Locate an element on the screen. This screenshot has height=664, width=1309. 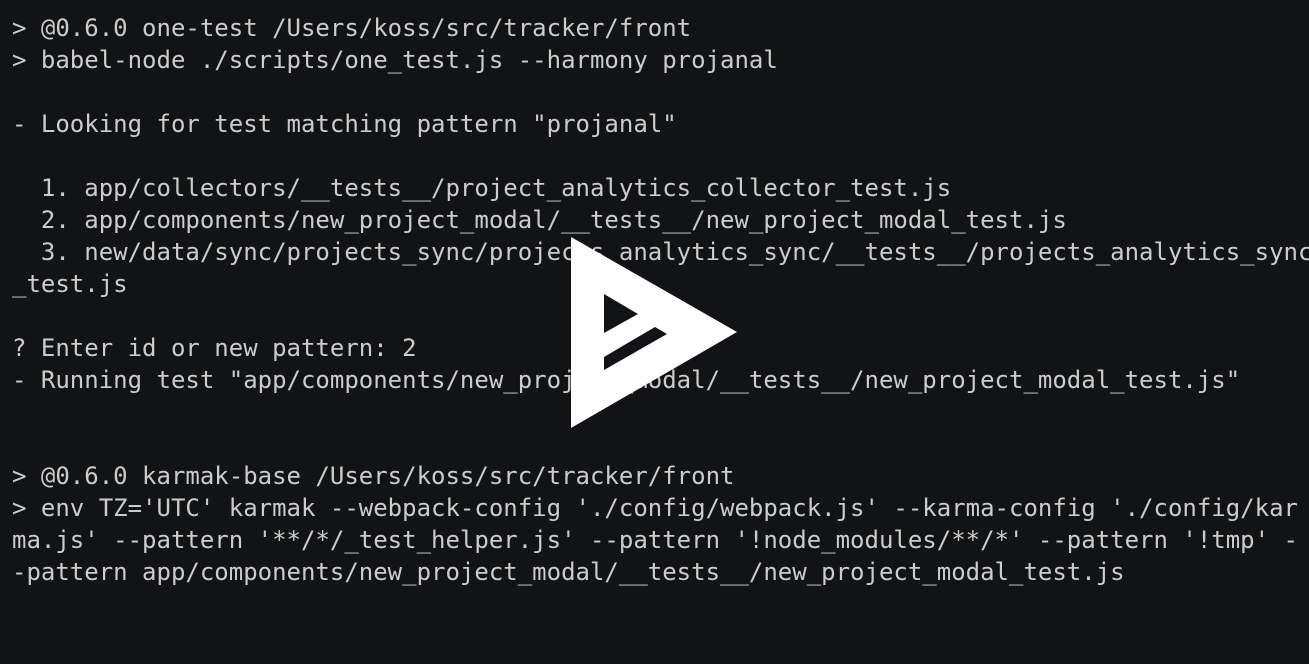
play-button is located at coordinates (654, 332).